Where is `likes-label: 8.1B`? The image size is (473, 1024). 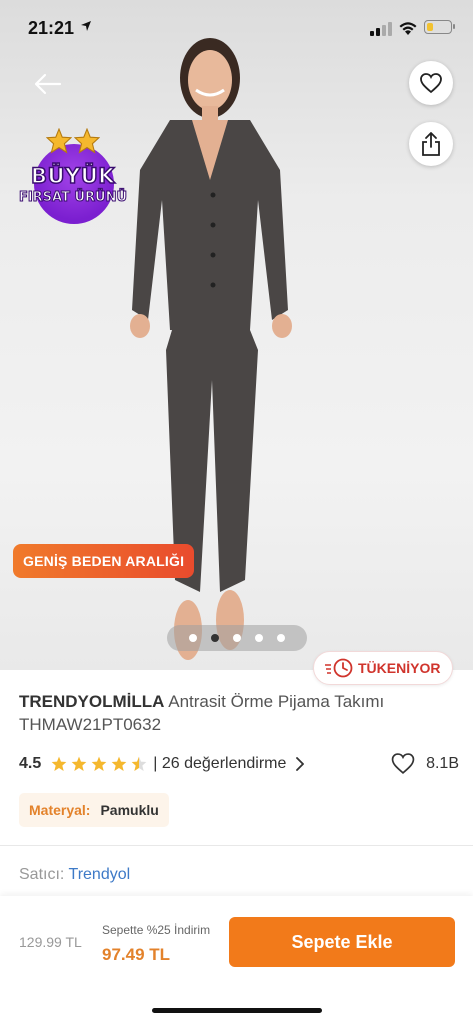
likes-label: 8.1B is located at coordinates (442, 763).